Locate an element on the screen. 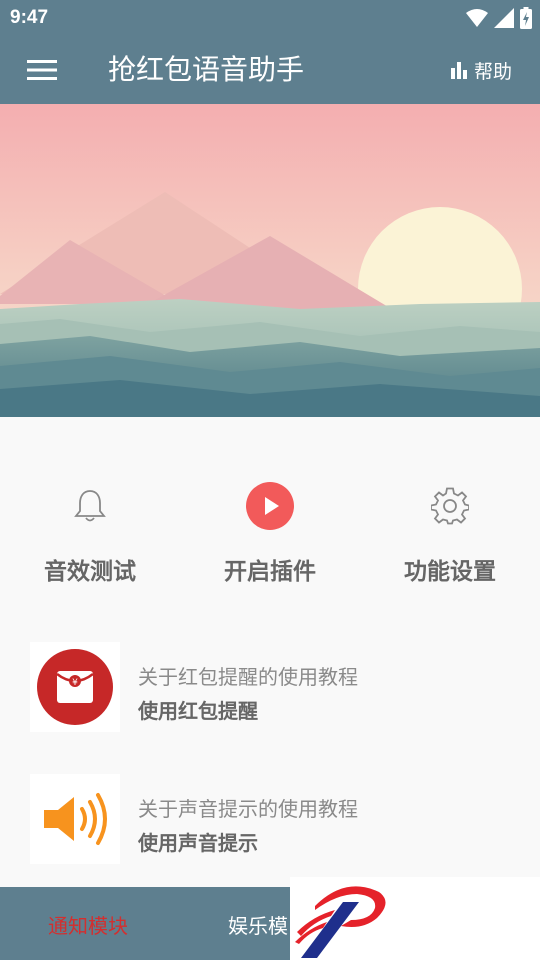 The width and height of the screenshot is (540, 960). brand-logo-icon is located at coordinates (340, 922).